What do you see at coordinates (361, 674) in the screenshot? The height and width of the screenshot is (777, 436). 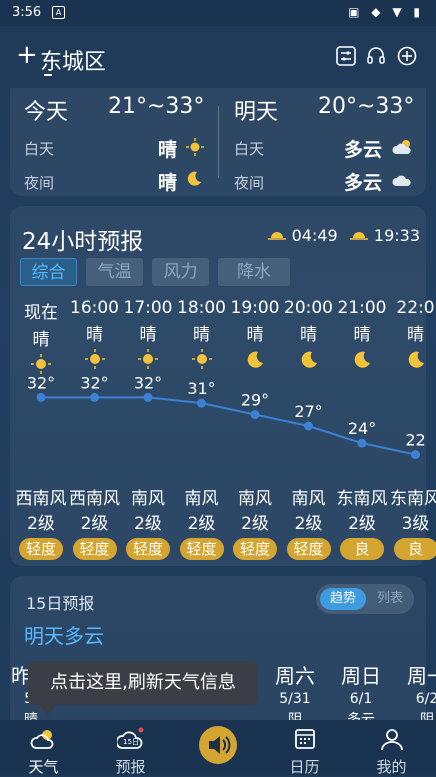 I see `day-name: 周日` at bounding box center [361, 674].